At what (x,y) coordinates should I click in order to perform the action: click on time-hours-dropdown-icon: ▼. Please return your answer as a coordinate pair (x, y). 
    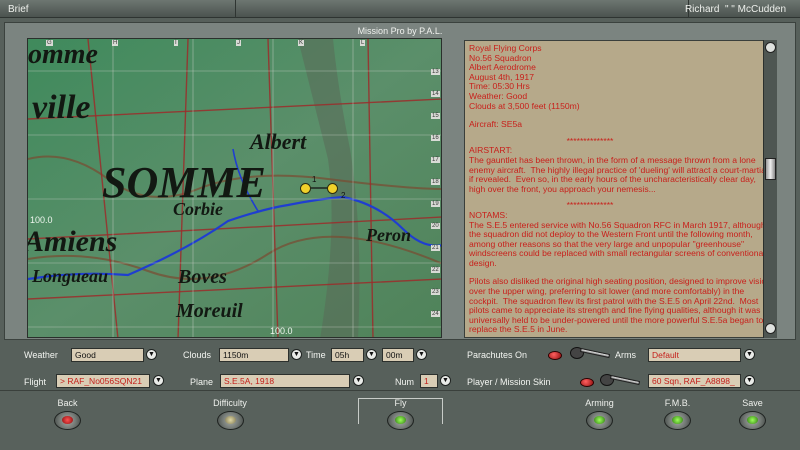
    Looking at the image, I should click on (371, 354).